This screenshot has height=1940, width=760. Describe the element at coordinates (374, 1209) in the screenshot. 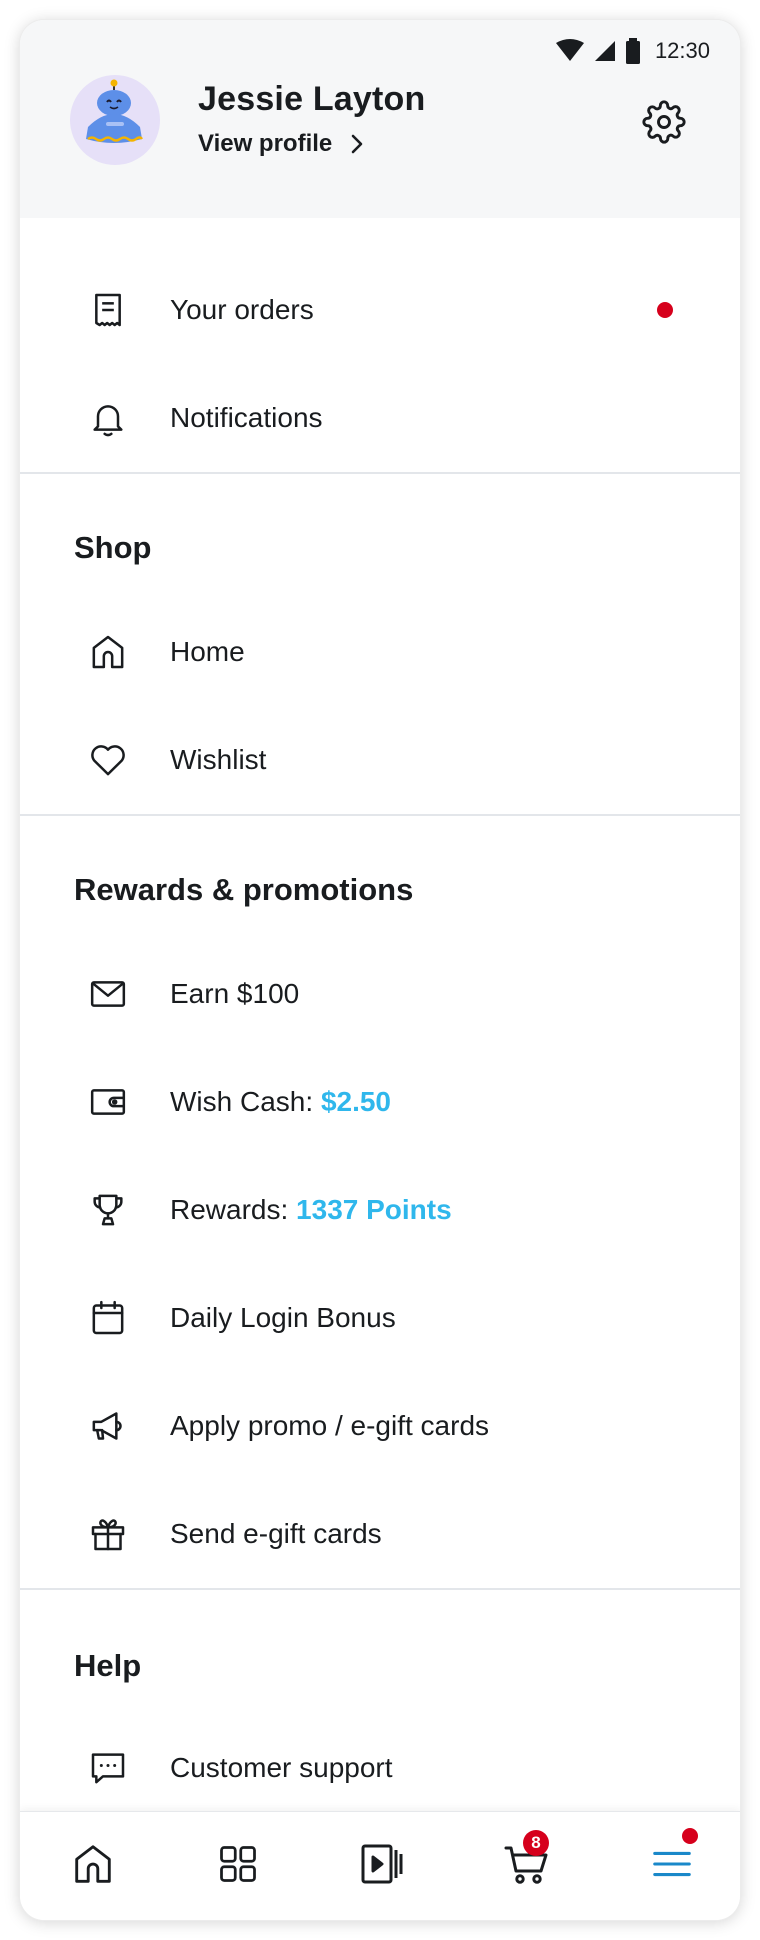

I see `rewards-points-value: 1337 Points` at that location.